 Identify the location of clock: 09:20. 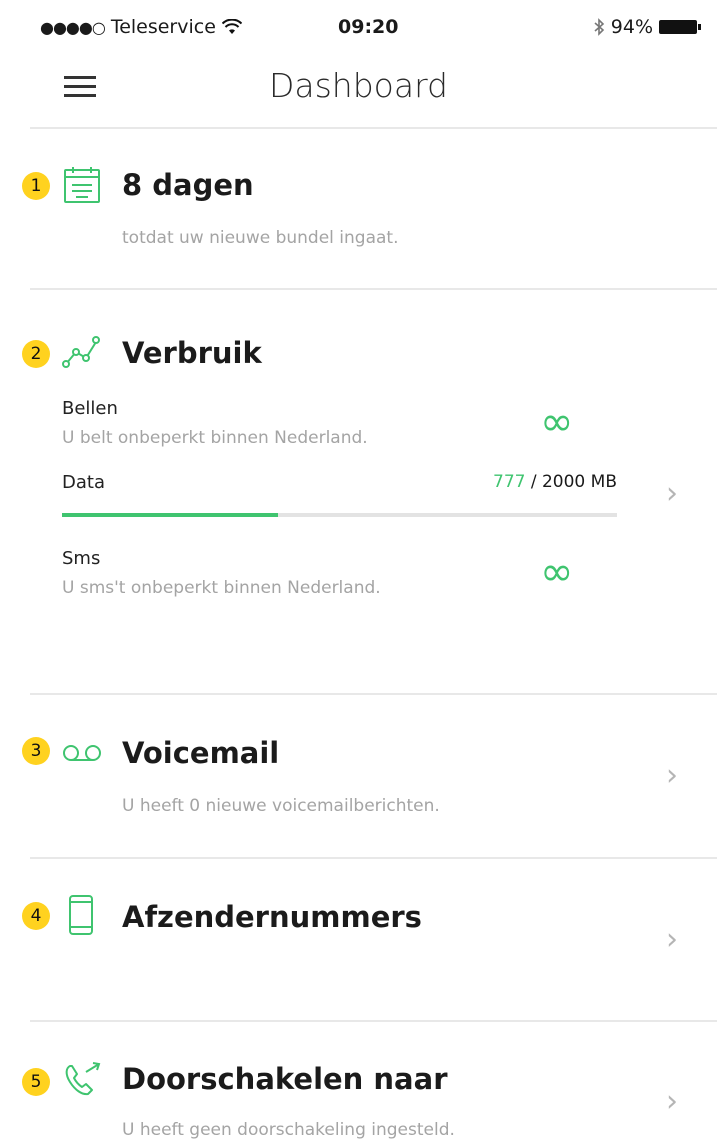
(368, 27).